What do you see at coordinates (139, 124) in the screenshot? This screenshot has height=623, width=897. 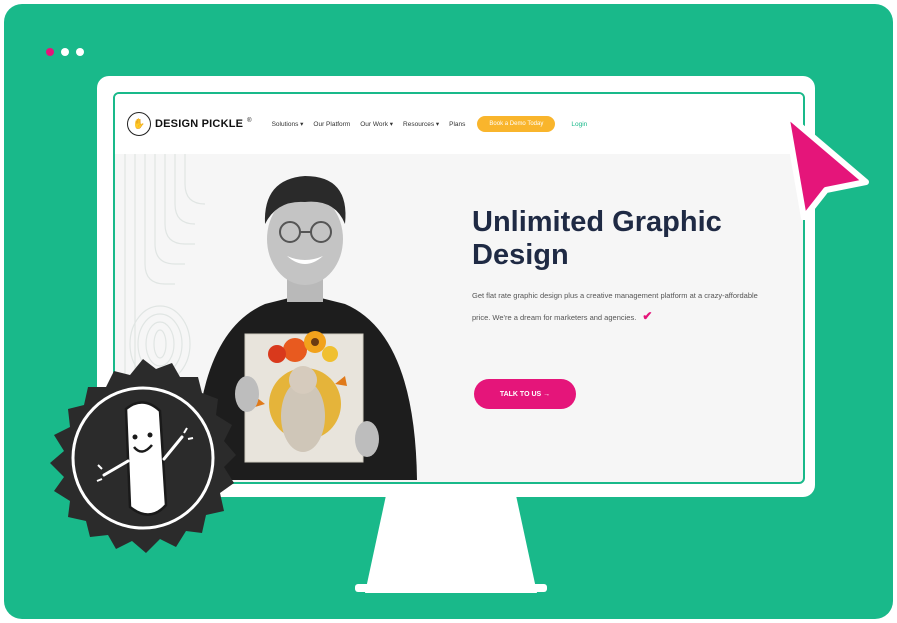 I see `design-pickle-logo-icon: ✋` at bounding box center [139, 124].